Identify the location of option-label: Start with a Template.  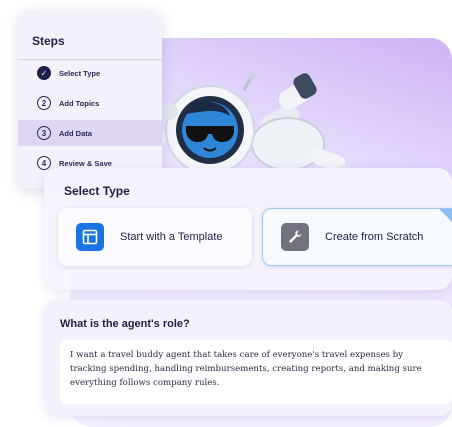
(171, 237).